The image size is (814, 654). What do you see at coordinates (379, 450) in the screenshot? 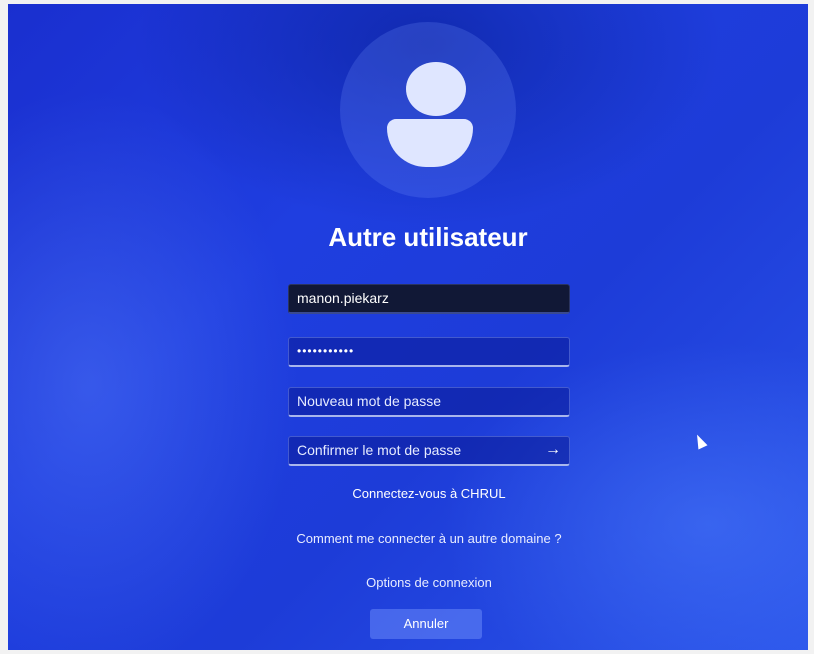
I see `confirm-password-placeholder: Confirmer le mot de passe` at bounding box center [379, 450].